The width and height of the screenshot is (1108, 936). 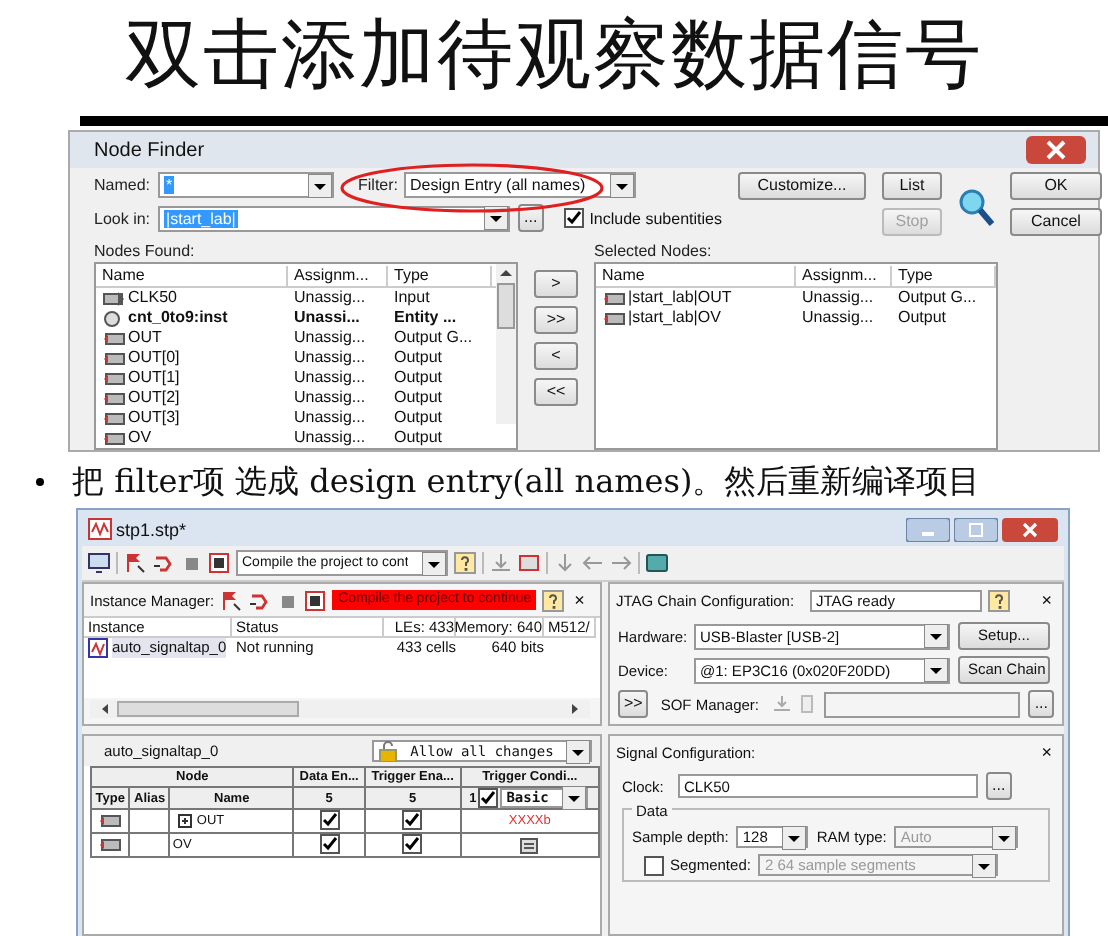 I want to click on button: >, so click(x=556, y=284).